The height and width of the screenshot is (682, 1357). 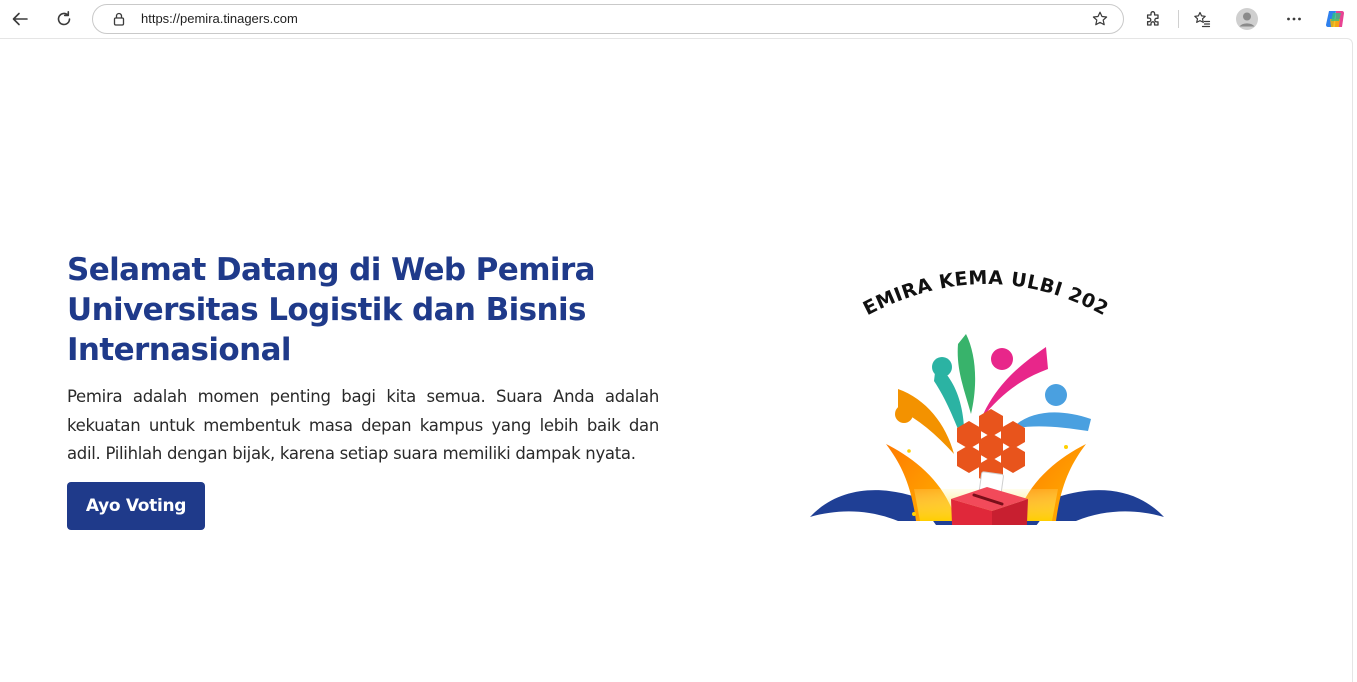 I want to click on star-icon, so click(x=1100, y=19).